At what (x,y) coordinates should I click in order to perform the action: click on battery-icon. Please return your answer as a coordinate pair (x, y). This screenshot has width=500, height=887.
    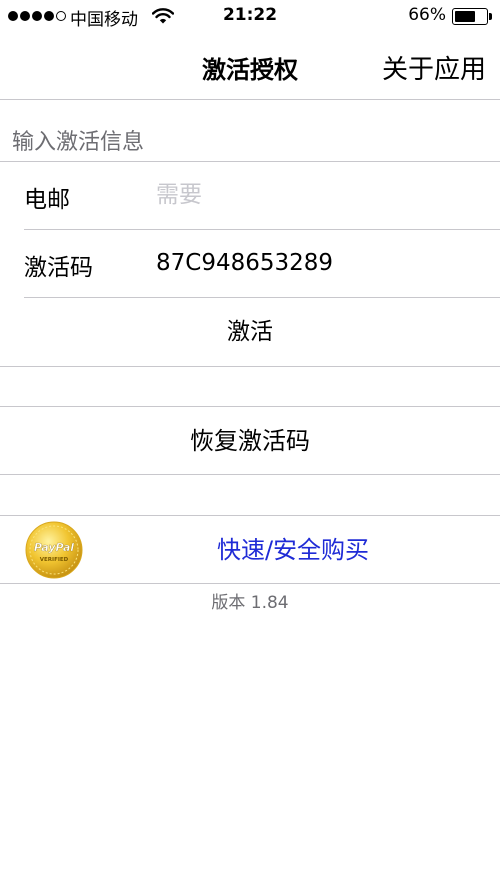
    Looking at the image, I should click on (470, 16).